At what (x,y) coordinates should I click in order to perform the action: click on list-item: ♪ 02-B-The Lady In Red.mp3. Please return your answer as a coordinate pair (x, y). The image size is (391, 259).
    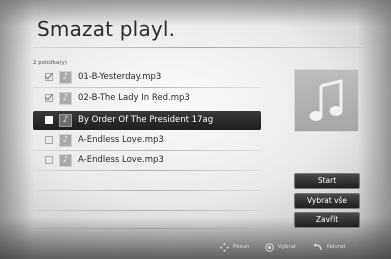
    Looking at the image, I should click on (147, 98).